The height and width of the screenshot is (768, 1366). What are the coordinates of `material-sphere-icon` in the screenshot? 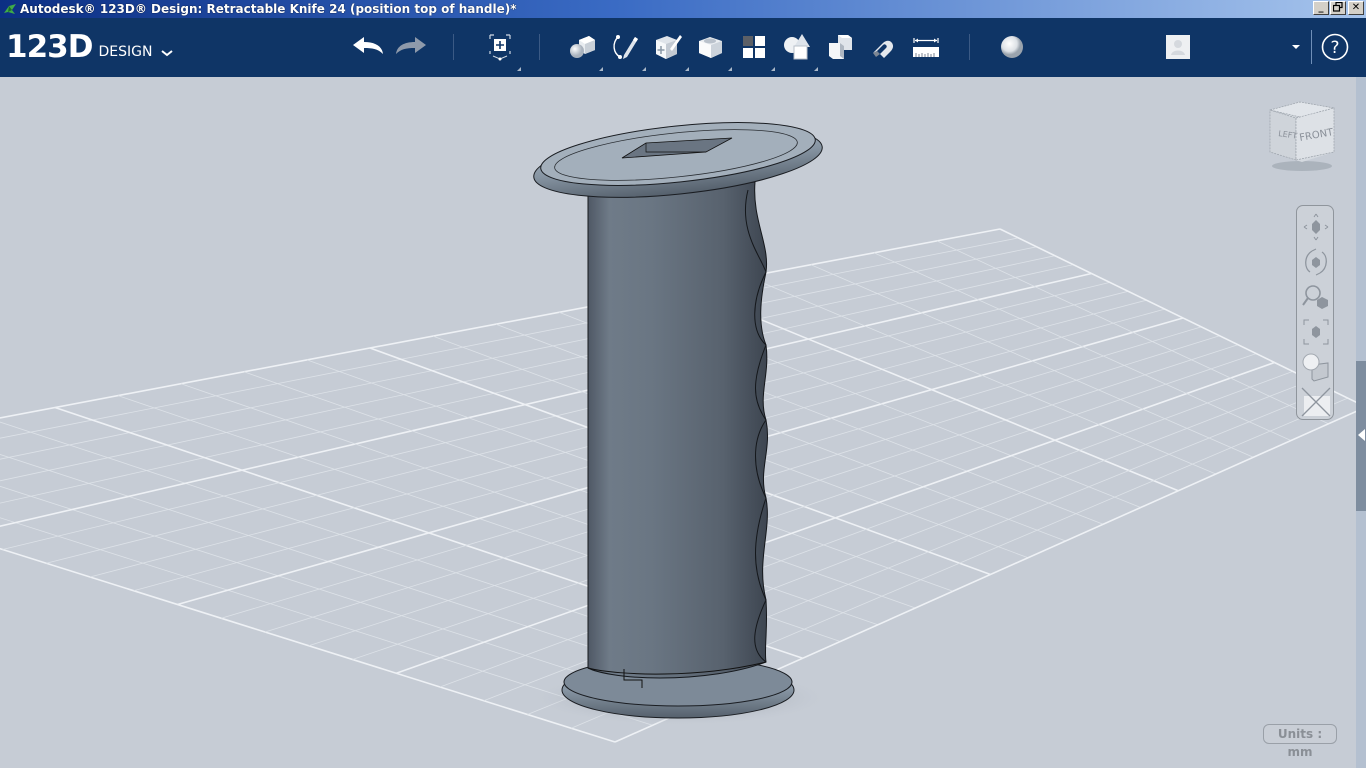 It's located at (1012, 47).